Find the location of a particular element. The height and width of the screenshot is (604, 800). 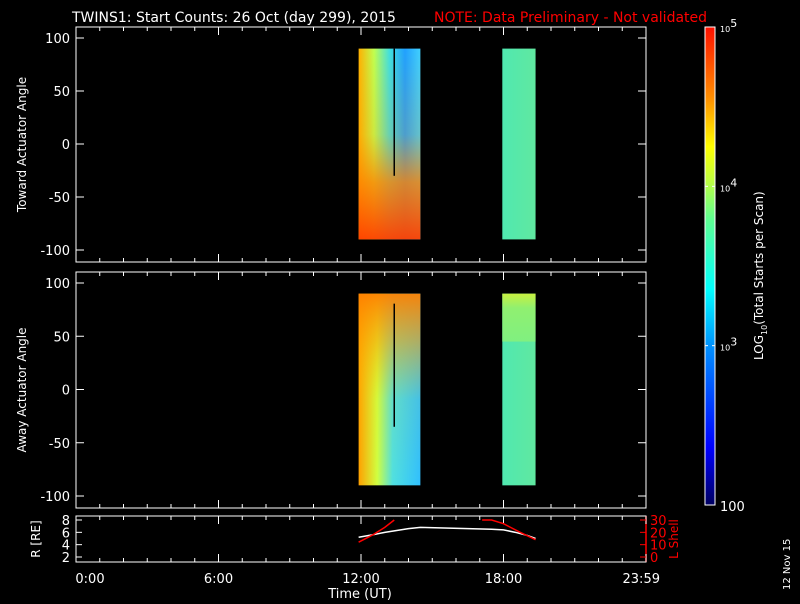

x-tick-label: 6:00 is located at coordinates (218, 579).